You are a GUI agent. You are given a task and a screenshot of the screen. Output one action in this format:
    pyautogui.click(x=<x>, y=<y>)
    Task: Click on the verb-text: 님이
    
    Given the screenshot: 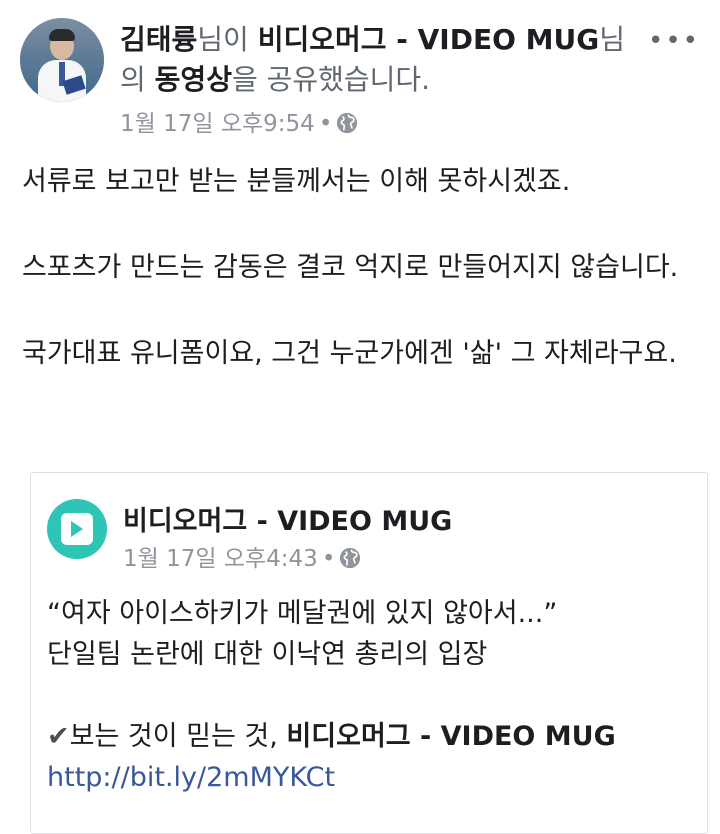 What is the action you would take?
    pyautogui.click(x=227, y=39)
    